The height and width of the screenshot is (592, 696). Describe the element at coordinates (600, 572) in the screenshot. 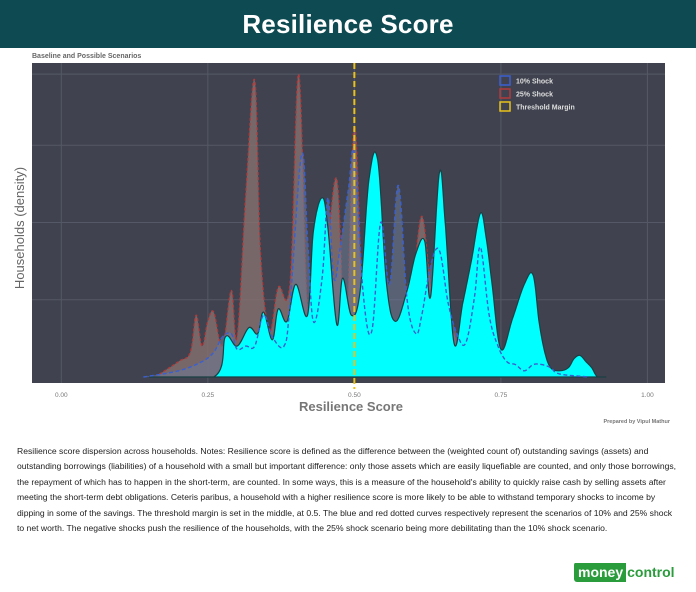

I see `logo-text-money: money` at that location.